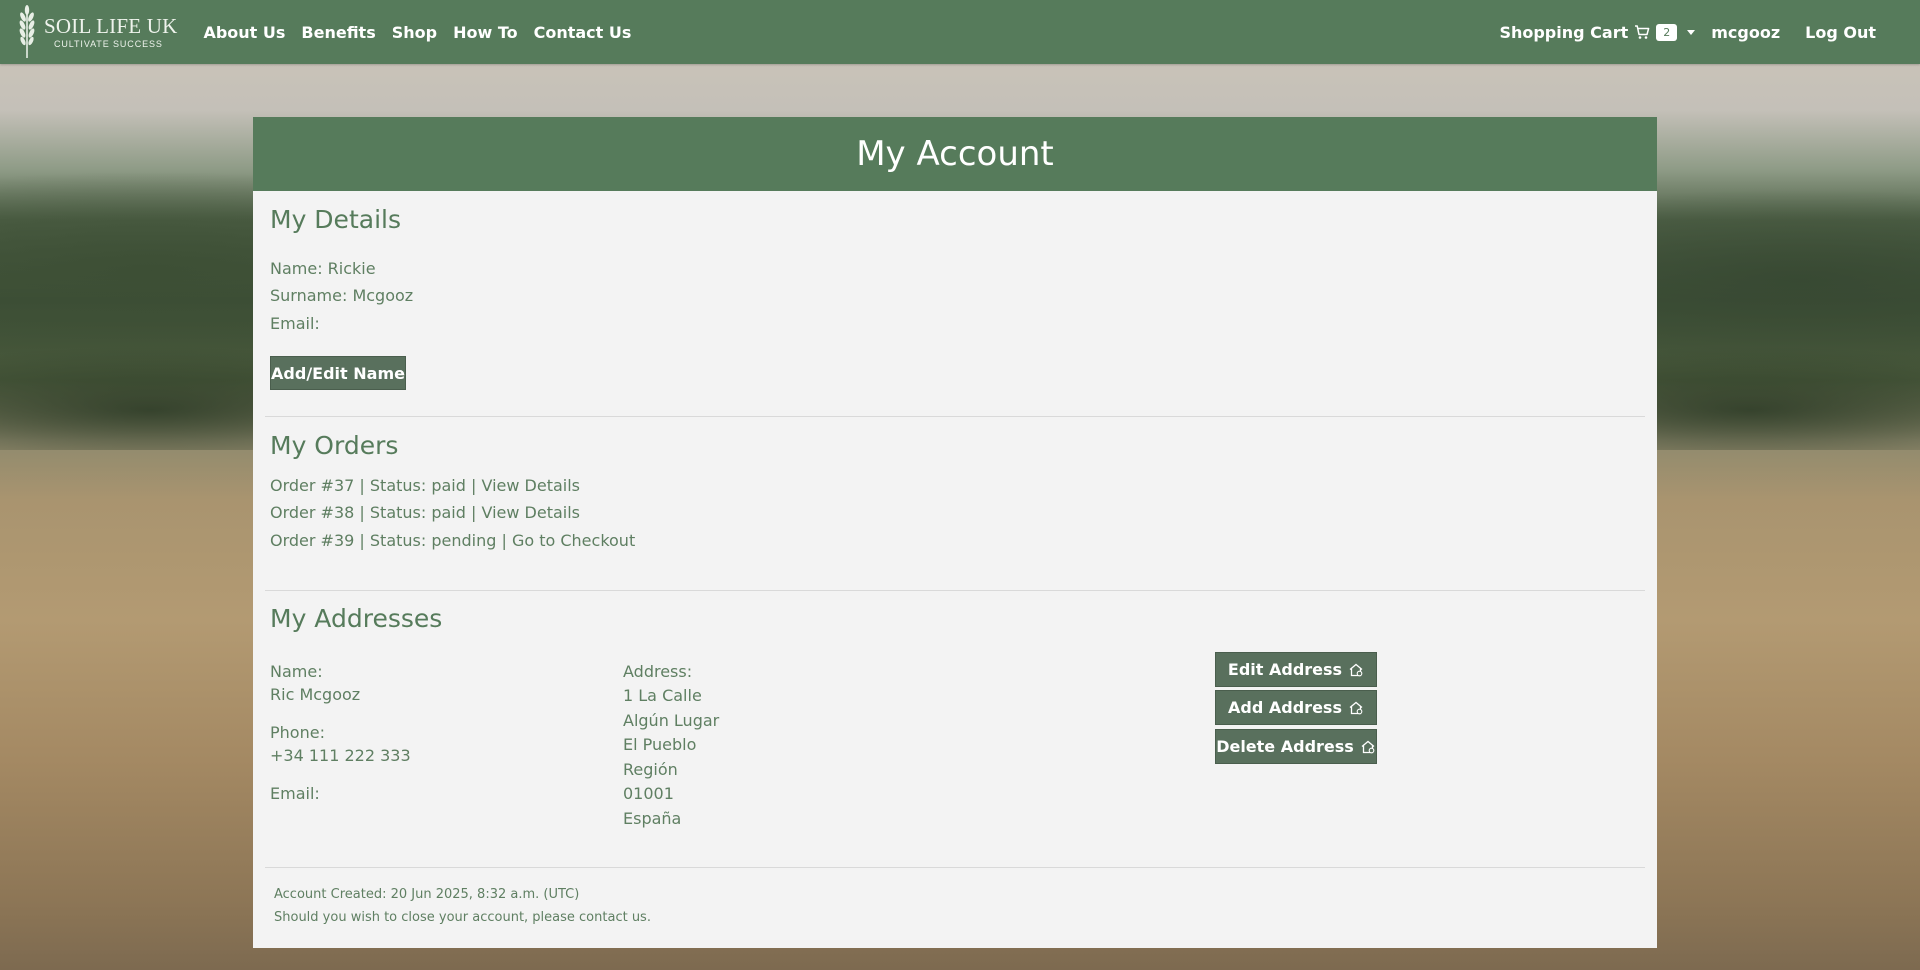 The image size is (1920, 970). I want to click on nav-about-us: About Us, so click(244, 32).